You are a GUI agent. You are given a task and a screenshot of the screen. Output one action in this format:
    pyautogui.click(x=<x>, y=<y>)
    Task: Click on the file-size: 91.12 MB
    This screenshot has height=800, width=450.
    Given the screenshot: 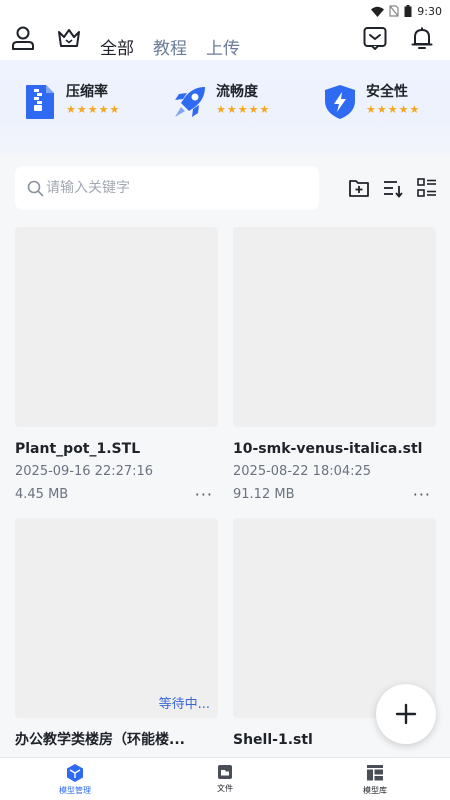 What is the action you would take?
    pyautogui.click(x=264, y=494)
    